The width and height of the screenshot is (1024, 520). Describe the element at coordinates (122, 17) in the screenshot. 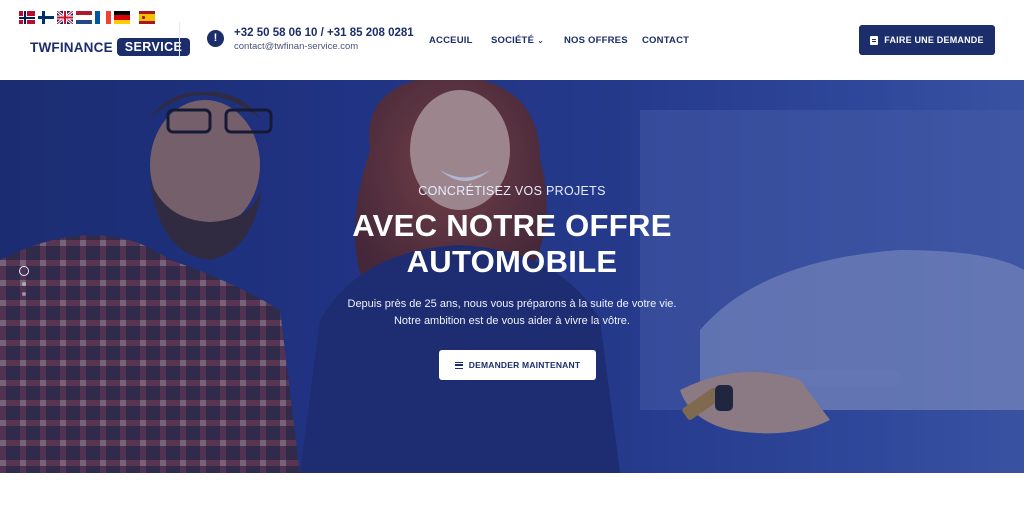

I see `flag-germany-icon` at that location.